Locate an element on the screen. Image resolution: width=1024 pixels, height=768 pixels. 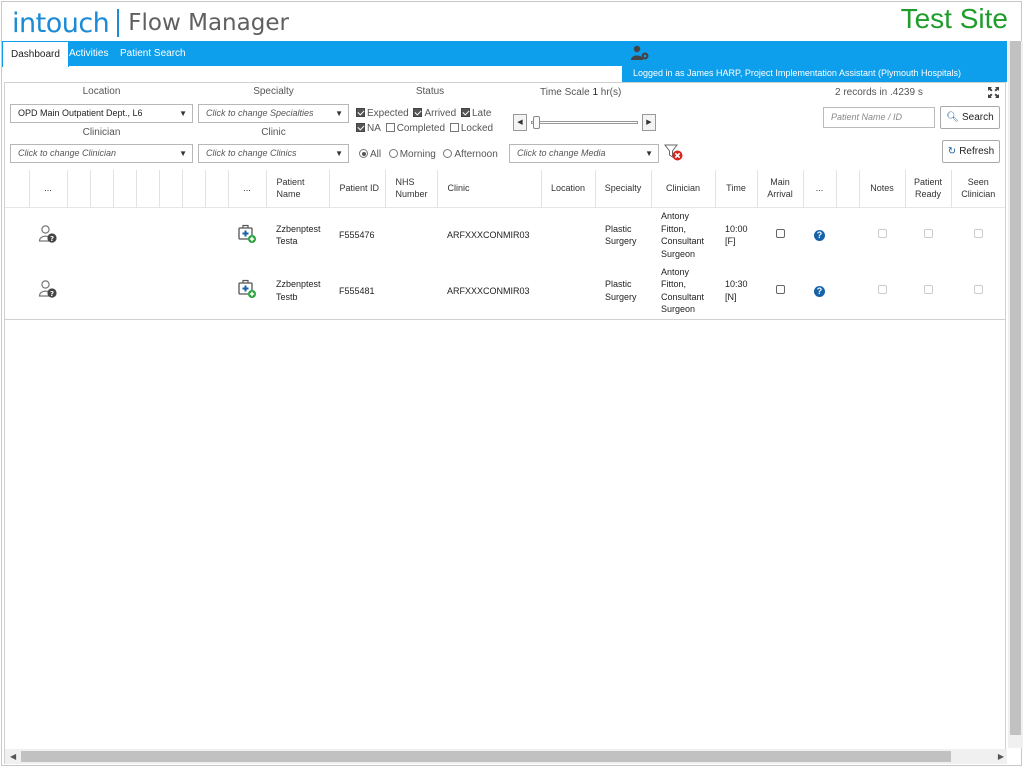
vertical-scrollbar is located at coordinates (1015, 394).